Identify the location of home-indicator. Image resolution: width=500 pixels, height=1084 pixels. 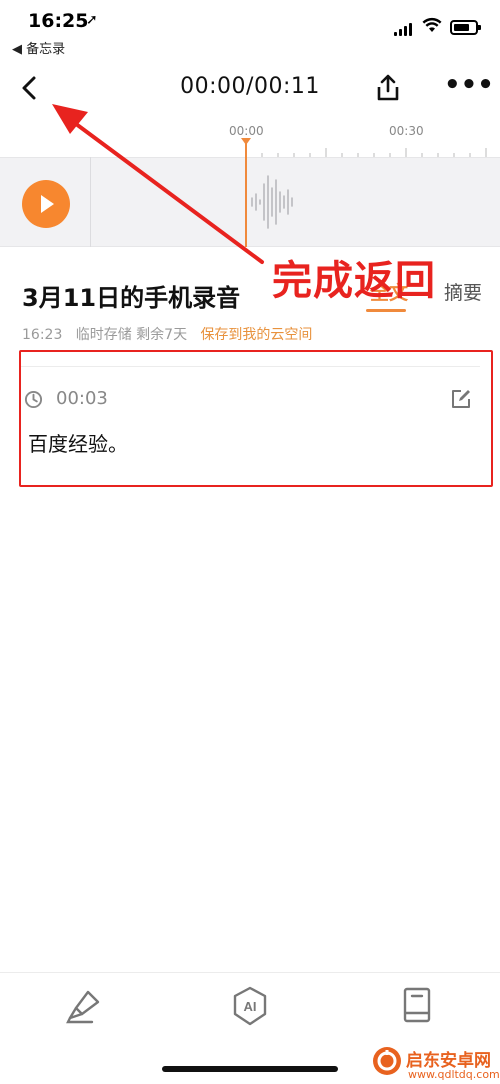
(250, 1069).